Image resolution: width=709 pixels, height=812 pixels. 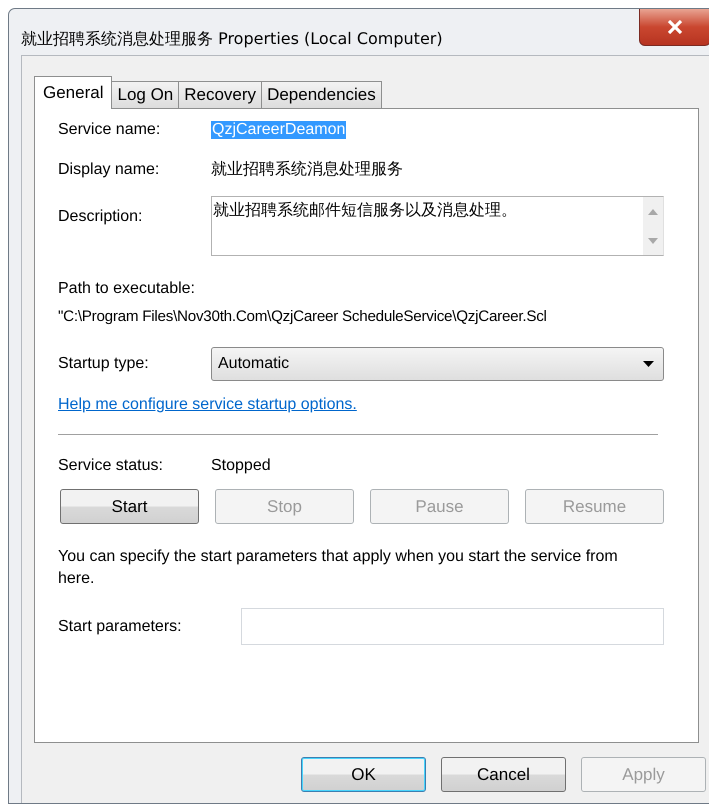 What do you see at coordinates (302, 316) in the screenshot?
I see `path-value: "C:\Program Files\Nov30th.Com\QzjCareer ScheduleService\QzjCareer.Scl` at bounding box center [302, 316].